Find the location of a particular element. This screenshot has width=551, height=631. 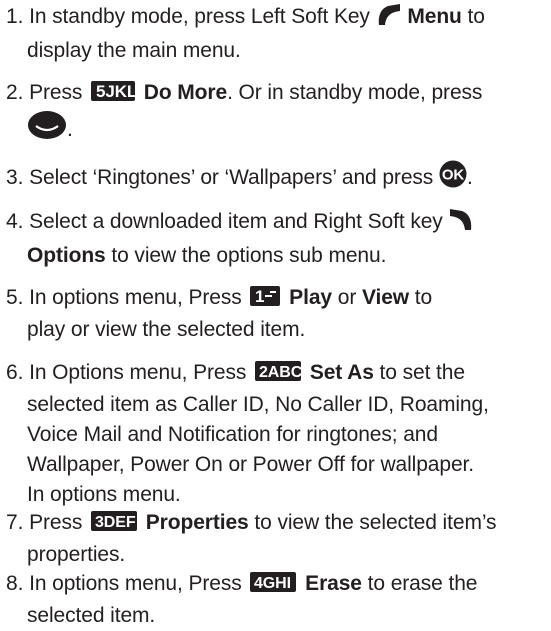

key-2-icon: 2ABC is located at coordinates (279, 375).